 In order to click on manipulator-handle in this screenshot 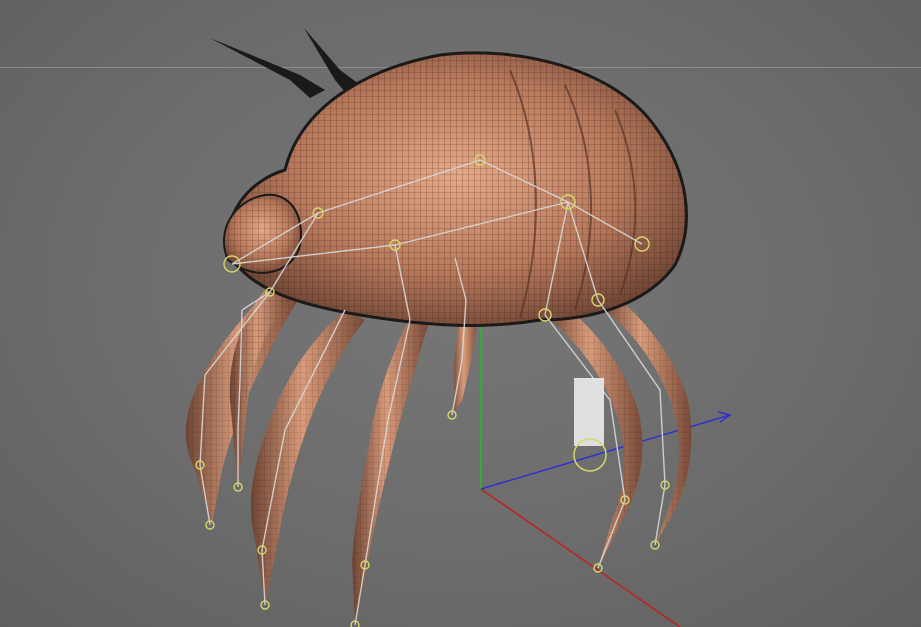, I will do `click(589, 412)`.